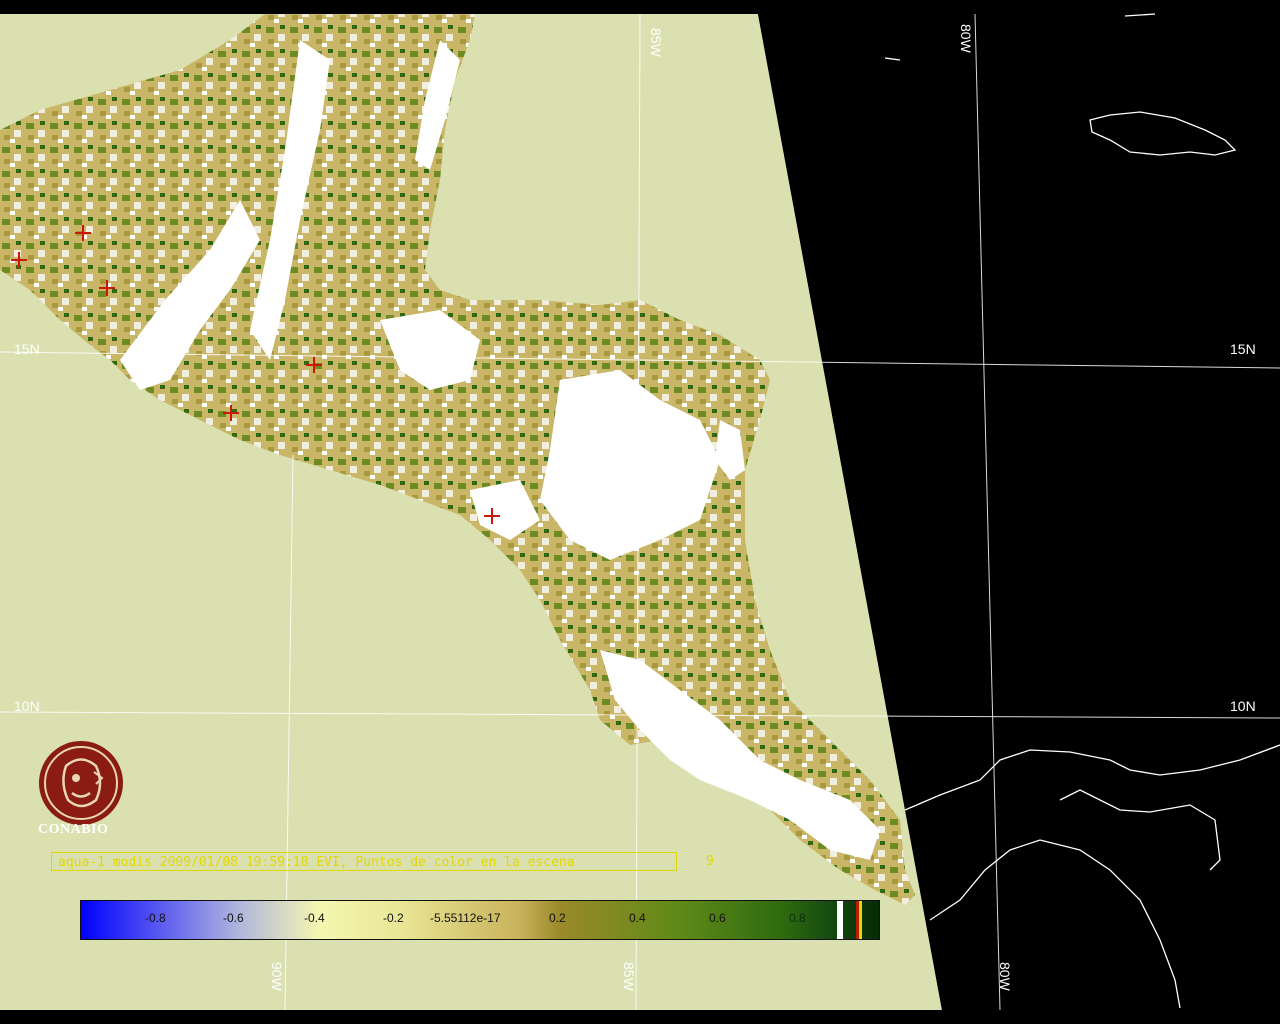  Describe the element at coordinates (717, 918) in the screenshot. I see `colorbar-tick: 0.6` at that location.